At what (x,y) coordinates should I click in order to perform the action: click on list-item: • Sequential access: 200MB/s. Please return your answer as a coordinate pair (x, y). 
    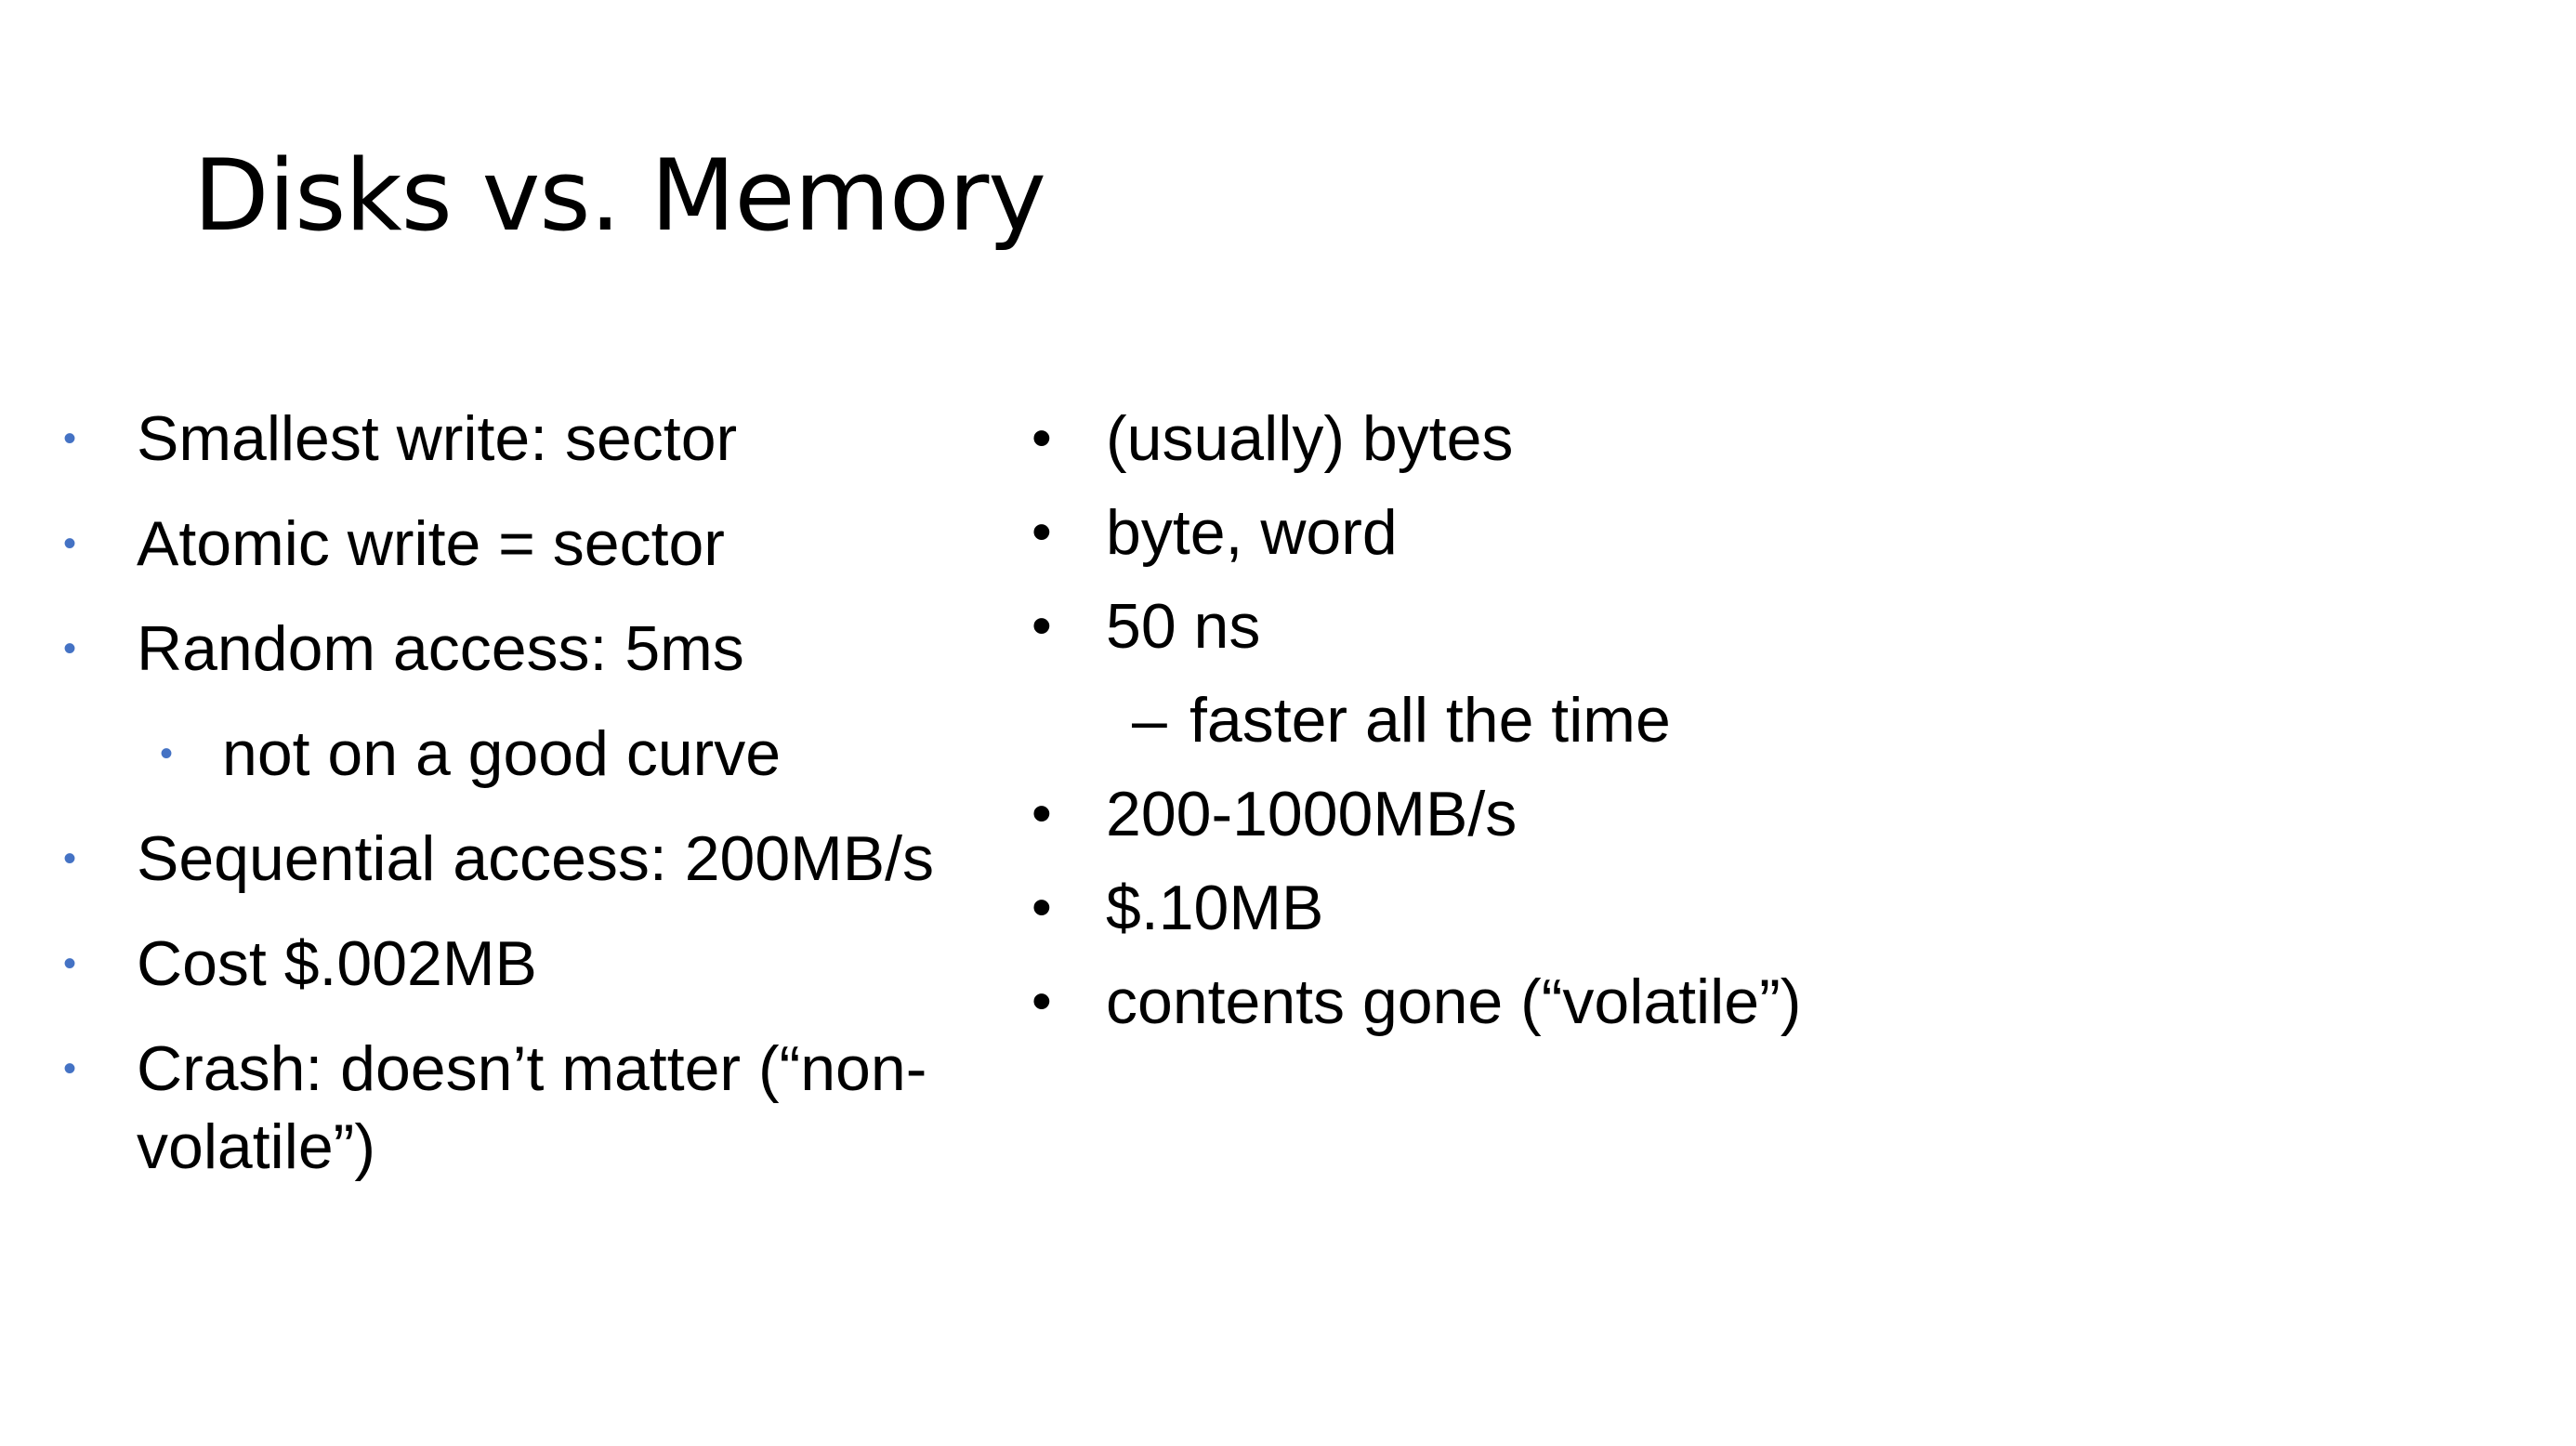
    Looking at the image, I should click on (502, 859).